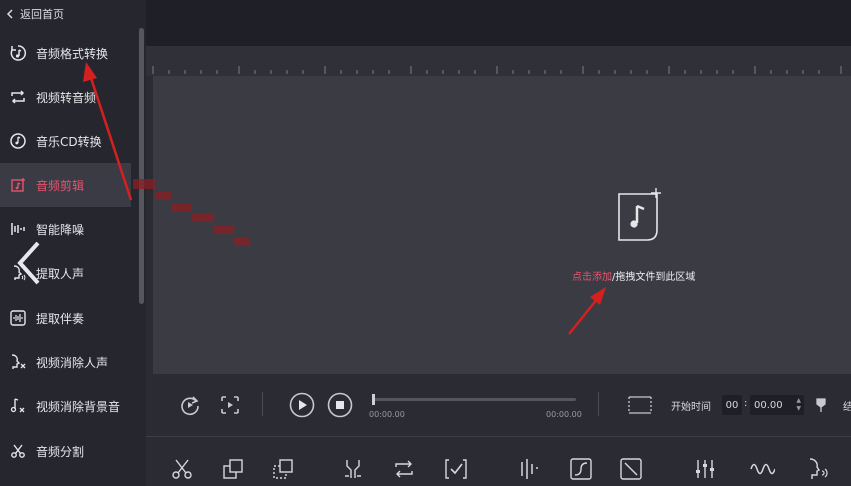 The image size is (851, 486). I want to click on paste-tool-button, so click(283, 469).